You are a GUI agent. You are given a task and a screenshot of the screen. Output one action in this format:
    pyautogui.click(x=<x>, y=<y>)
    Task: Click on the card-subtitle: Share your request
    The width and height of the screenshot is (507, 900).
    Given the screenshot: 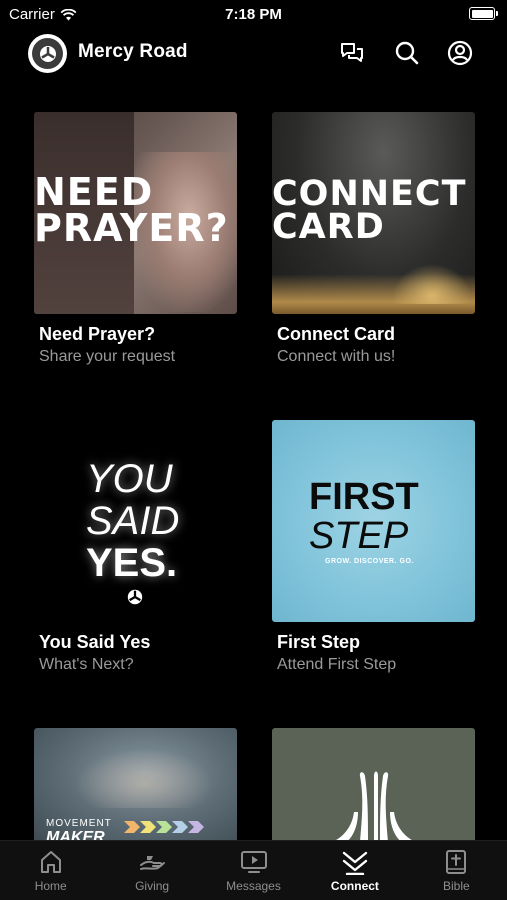 What is the action you would take?
    pyautogui.click(x=107, y=356)
    